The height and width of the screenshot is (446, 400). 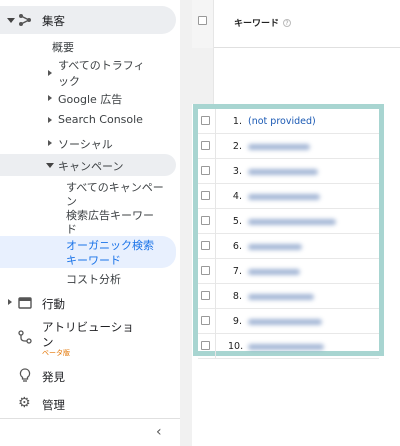 What do you see at coordinates (88, 404) in the screenshot?
I see `nav-admin: ⚙ 管理` at bounding box center [88, 404].